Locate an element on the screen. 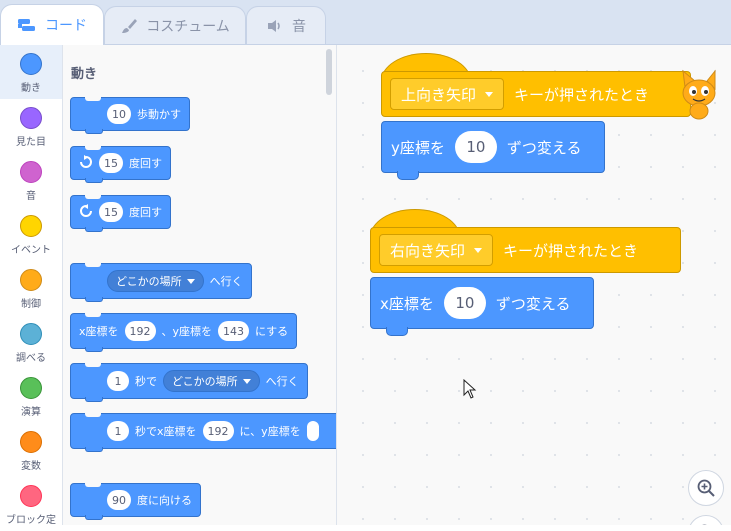 The width and height of the screenshot is (731, 531). glide-xy-y-input is located at coordinates (312, 431).